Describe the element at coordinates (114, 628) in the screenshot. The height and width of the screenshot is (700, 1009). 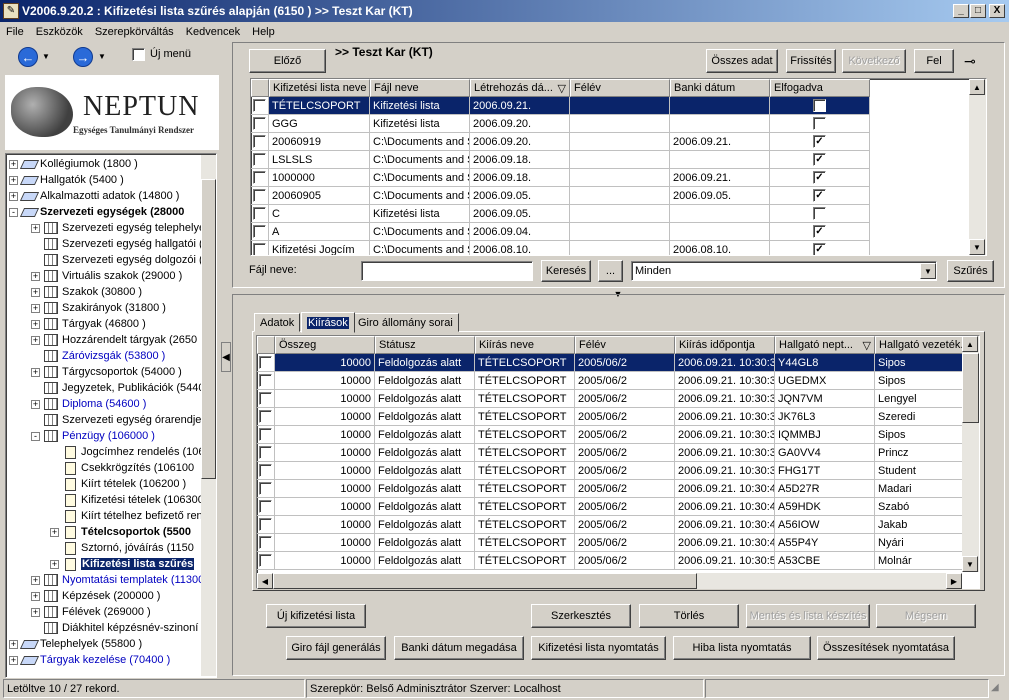
I see `tree-item: Diákhitel képzésnév-szinoní` at that location.